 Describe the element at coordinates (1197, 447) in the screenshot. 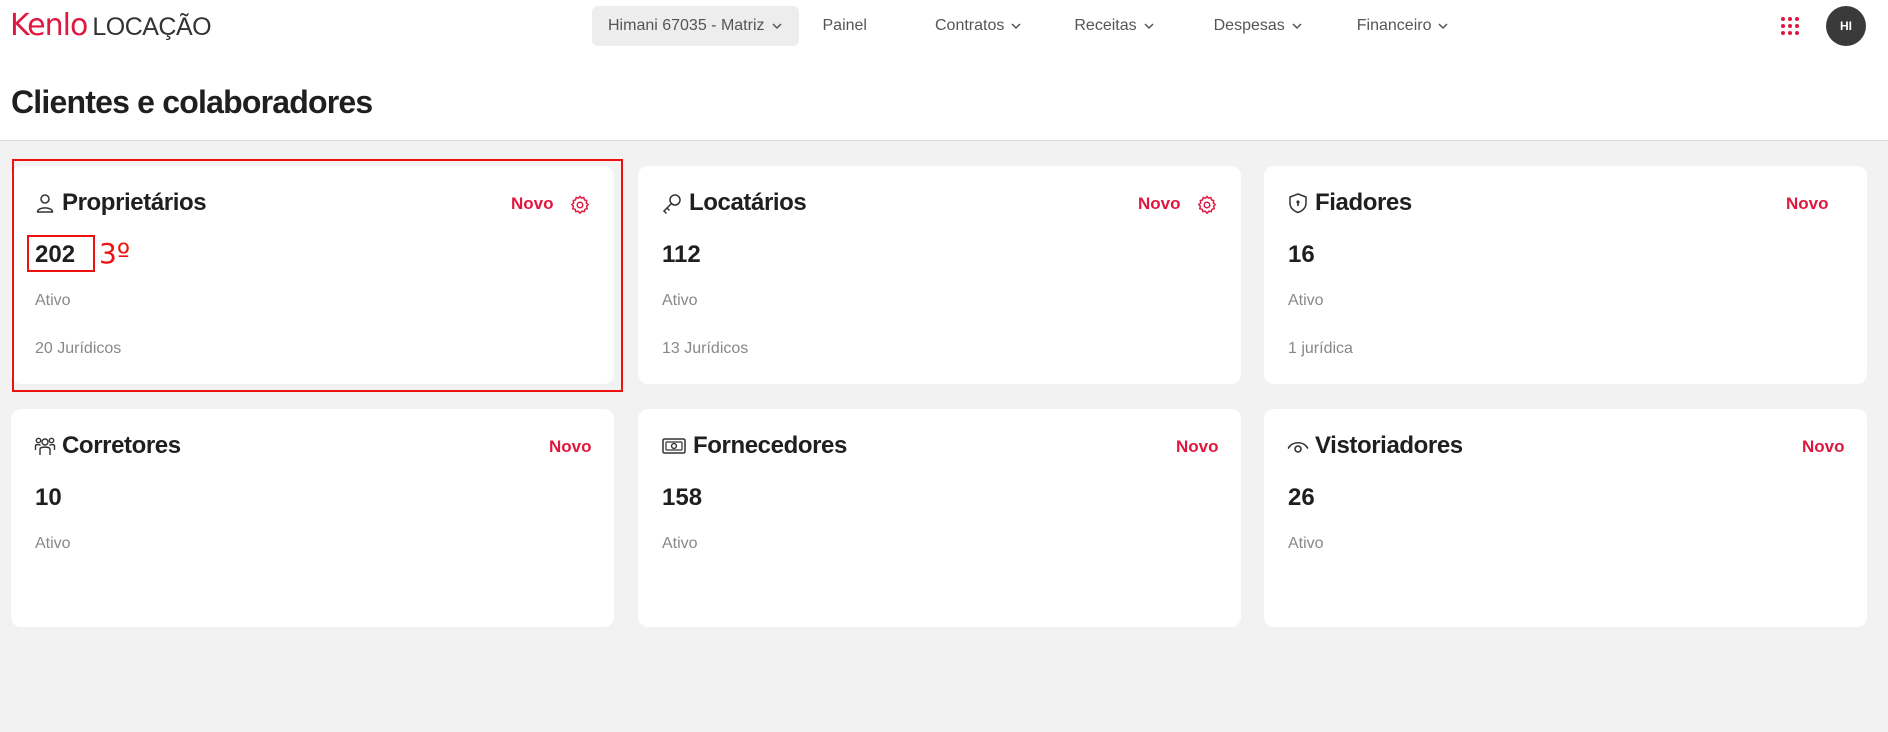

I see `new-fornecedor-button: Novo` at that location.